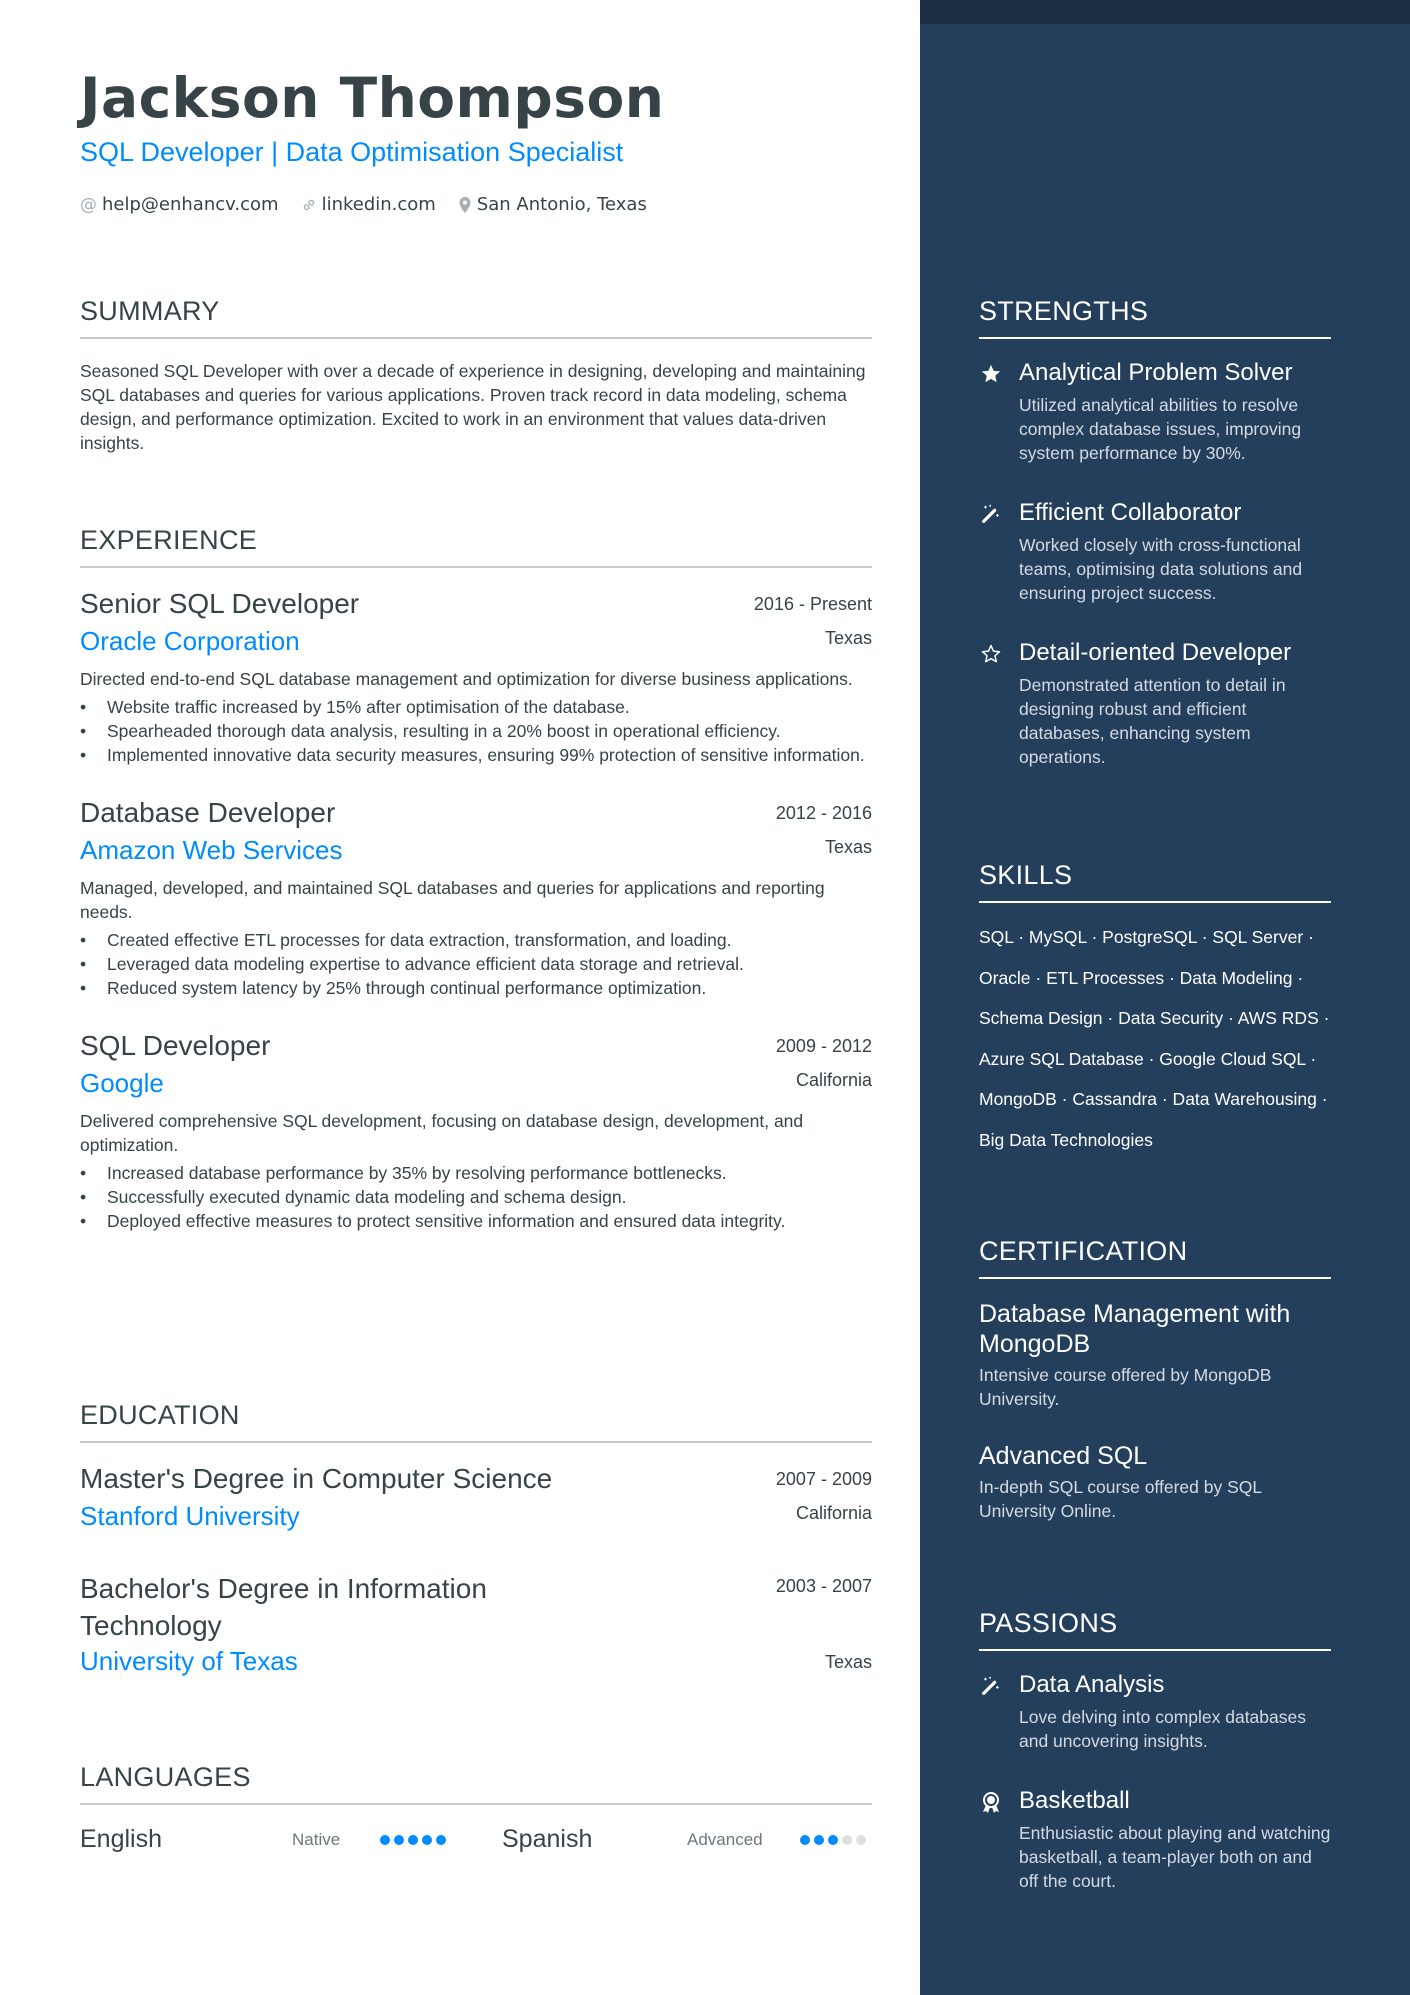 Image resolution: width=1410 pixels, height=1995 pixels. I want to click on job-title: Database Developer, so click(208, 812).